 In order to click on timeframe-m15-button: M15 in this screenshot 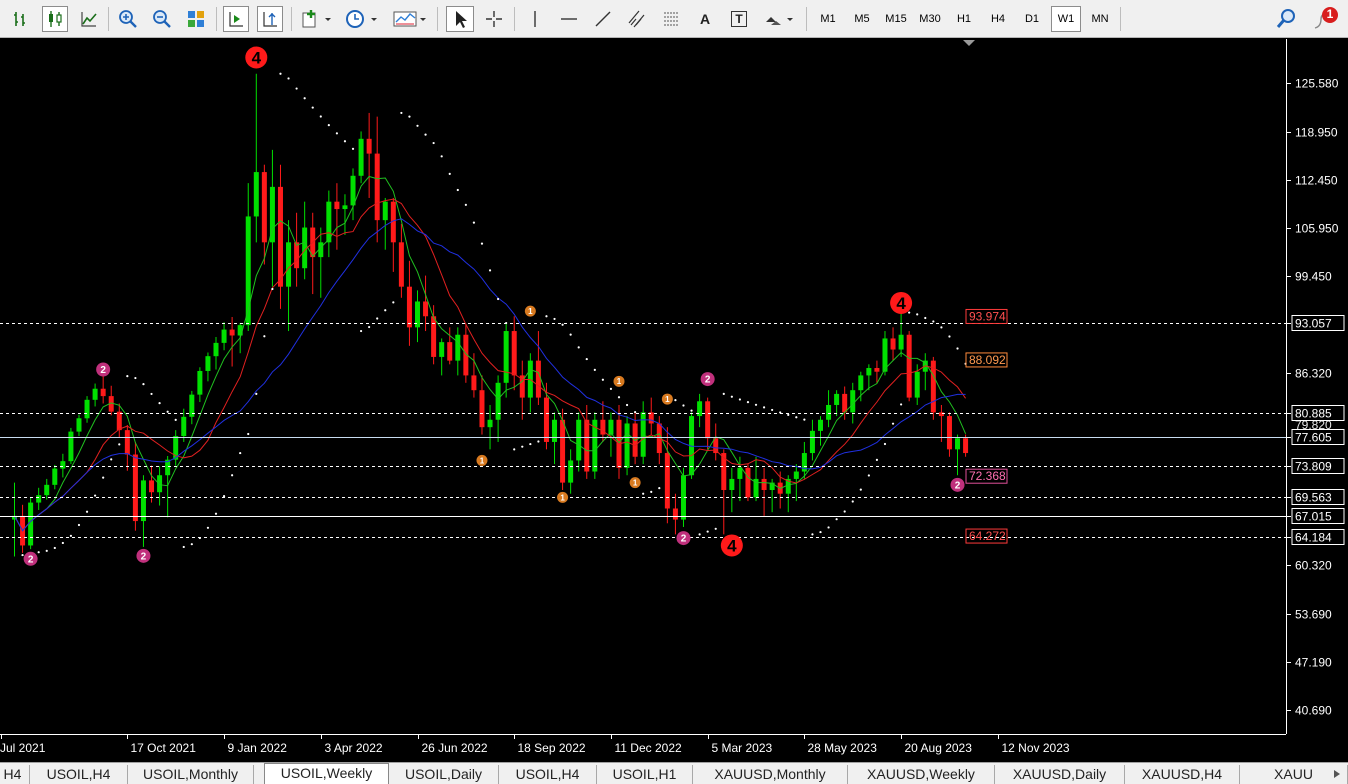, I will do `click(896, 19)`.